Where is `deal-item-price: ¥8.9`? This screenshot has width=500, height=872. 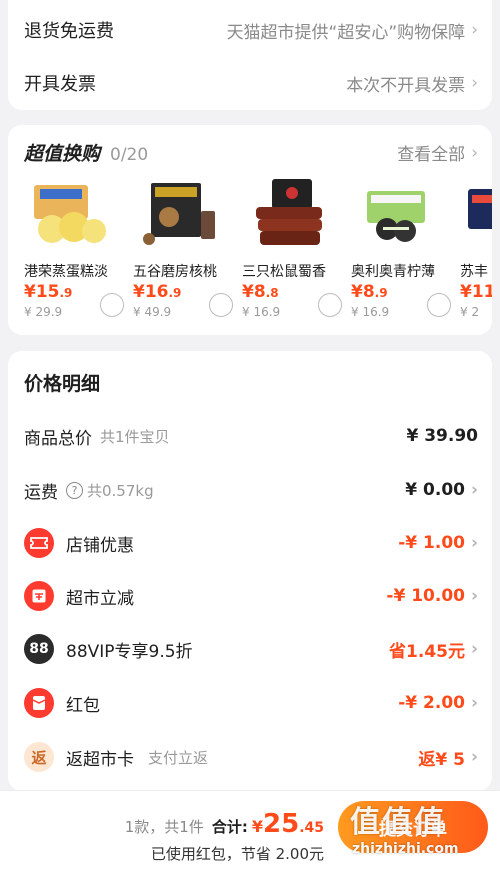 deal-item-price: ¥8.9 is located at coordinates (369, 292).